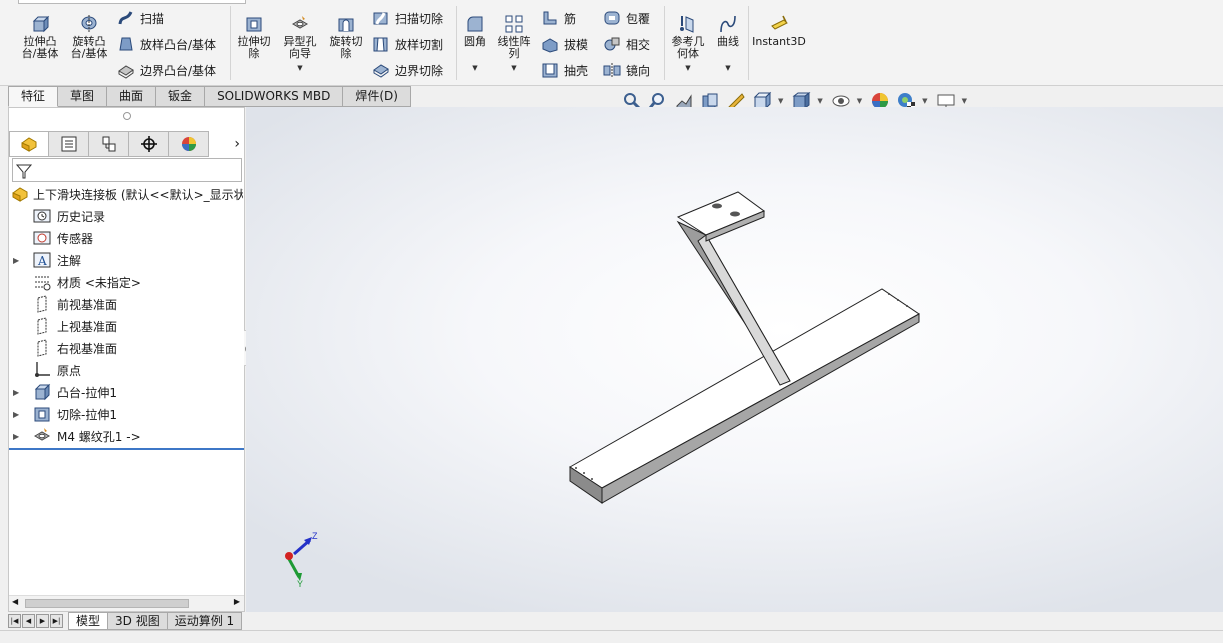 This screenshot has width=1223, height=643. I want to click on extrude-cut-button: 拉伸切 除, so click(254, 37).